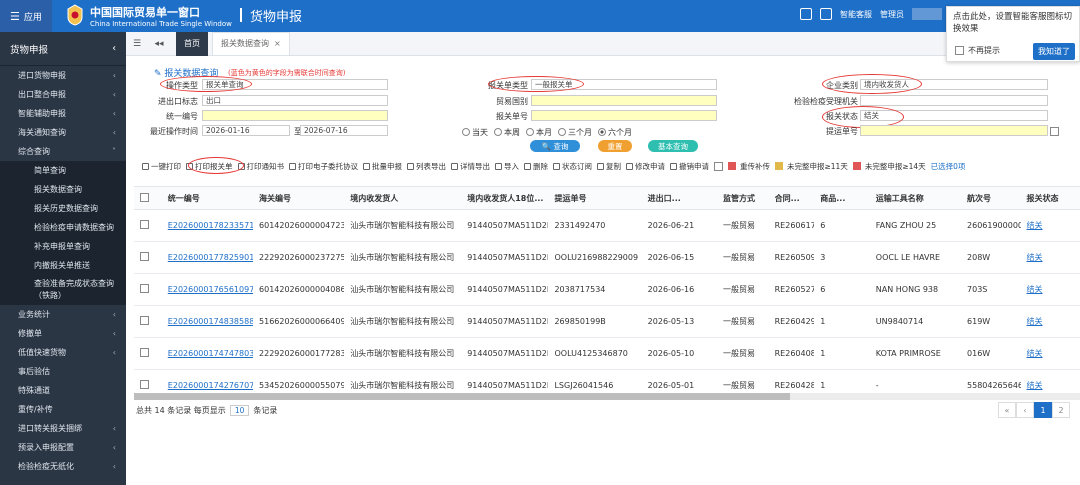 This screenshot has width=1080, height=485. I want to click on toolbar-button: 修改申请, so click(645, 166).